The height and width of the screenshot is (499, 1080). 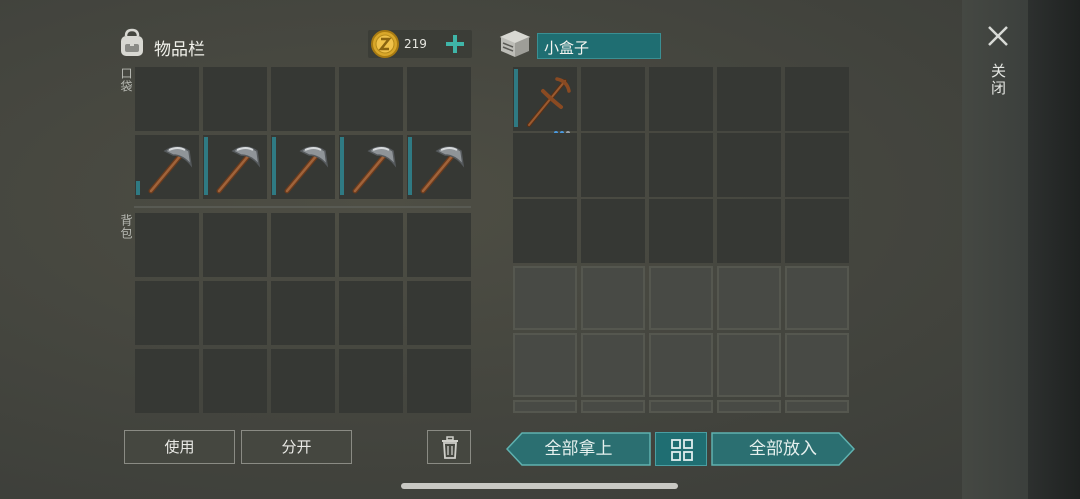 What do you see at coordinates (998, 36) in the screenshot?
I see `close-icon` at bounding box center [998, 36].